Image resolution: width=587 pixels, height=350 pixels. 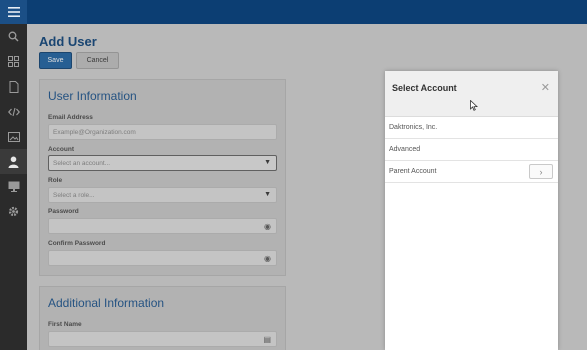 I want to click on account-option: Parent Account ›, so click(x=471, y=172).